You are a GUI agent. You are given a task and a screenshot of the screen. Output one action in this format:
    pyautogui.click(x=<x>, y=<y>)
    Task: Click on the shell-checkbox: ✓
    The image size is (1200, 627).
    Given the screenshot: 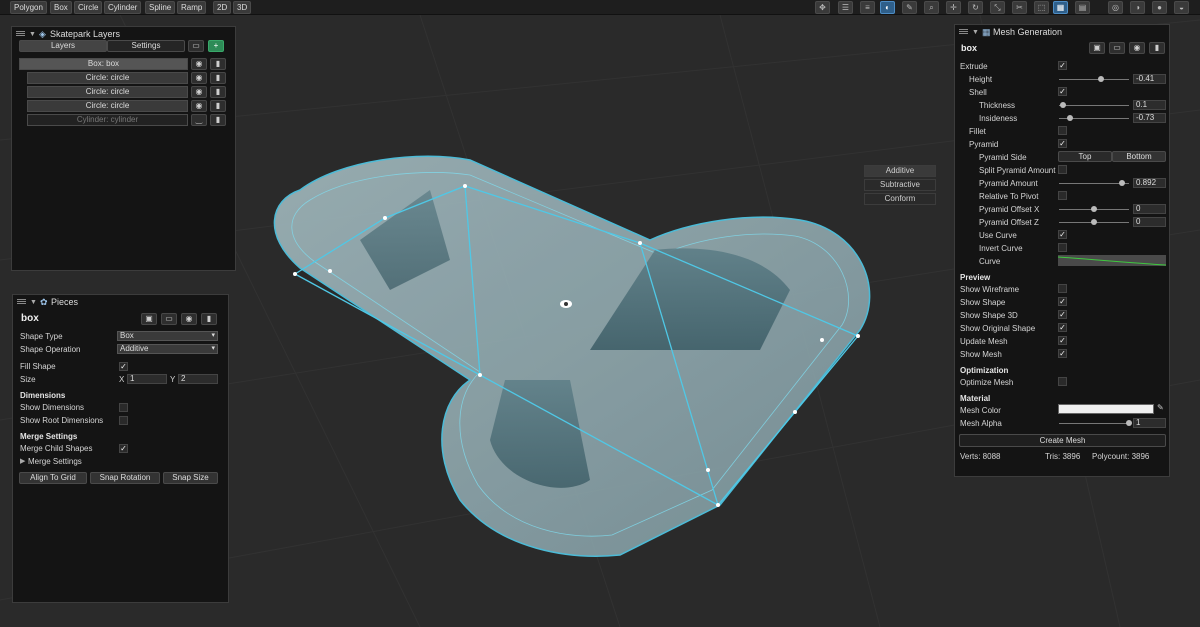 What is the action you would take?
    pyautogui.click(x=1062, y=91)
    